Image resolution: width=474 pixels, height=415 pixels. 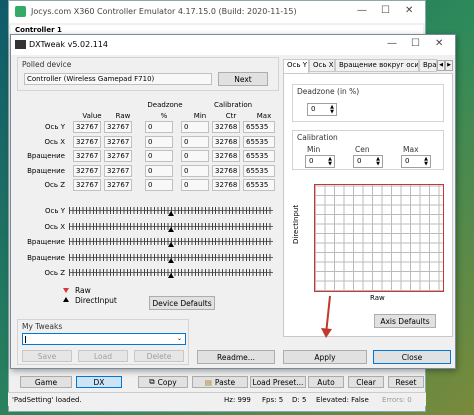 I want to click on apply-button: Apply, so click(x=325, y=357).